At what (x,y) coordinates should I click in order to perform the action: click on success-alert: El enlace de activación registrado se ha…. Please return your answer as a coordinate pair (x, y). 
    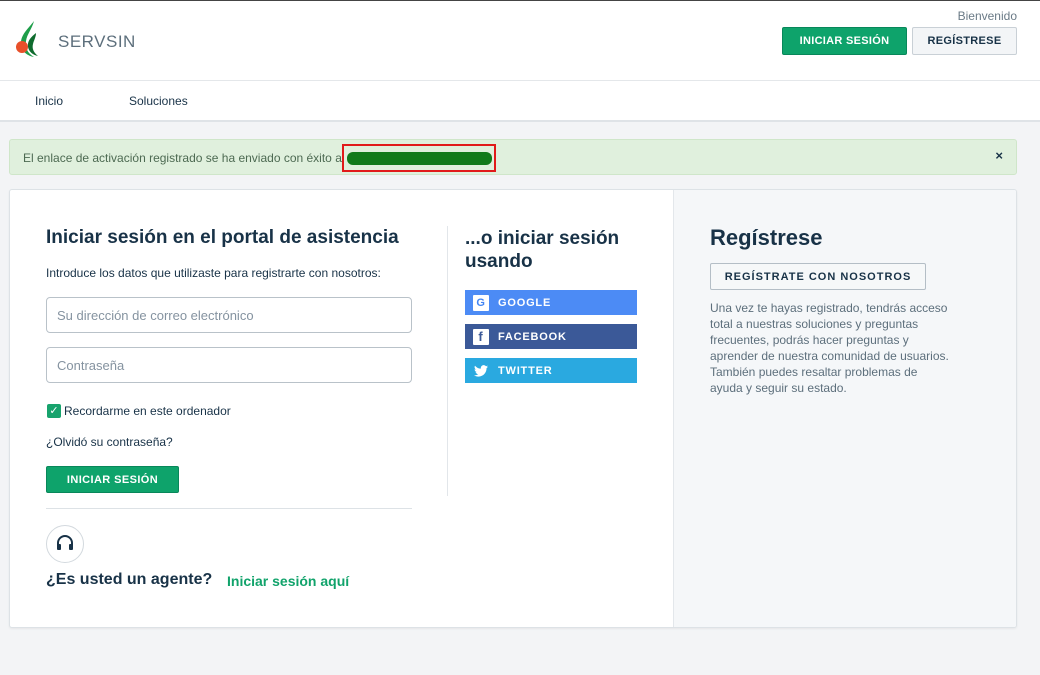
    Looking at the image, I should click on (513, 157).